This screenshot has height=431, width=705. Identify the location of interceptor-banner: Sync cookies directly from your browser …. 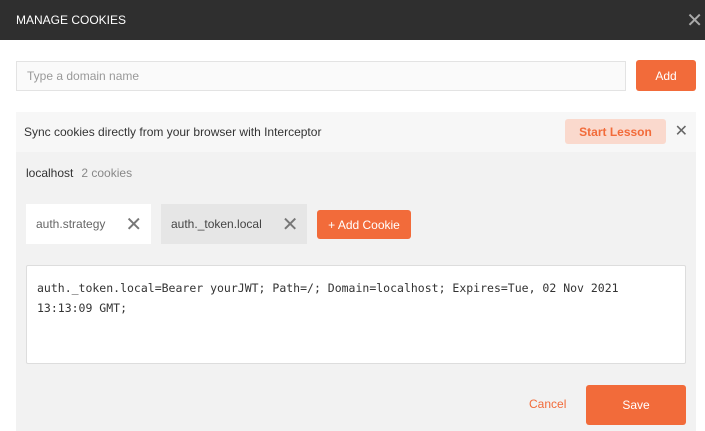
(356, 132).